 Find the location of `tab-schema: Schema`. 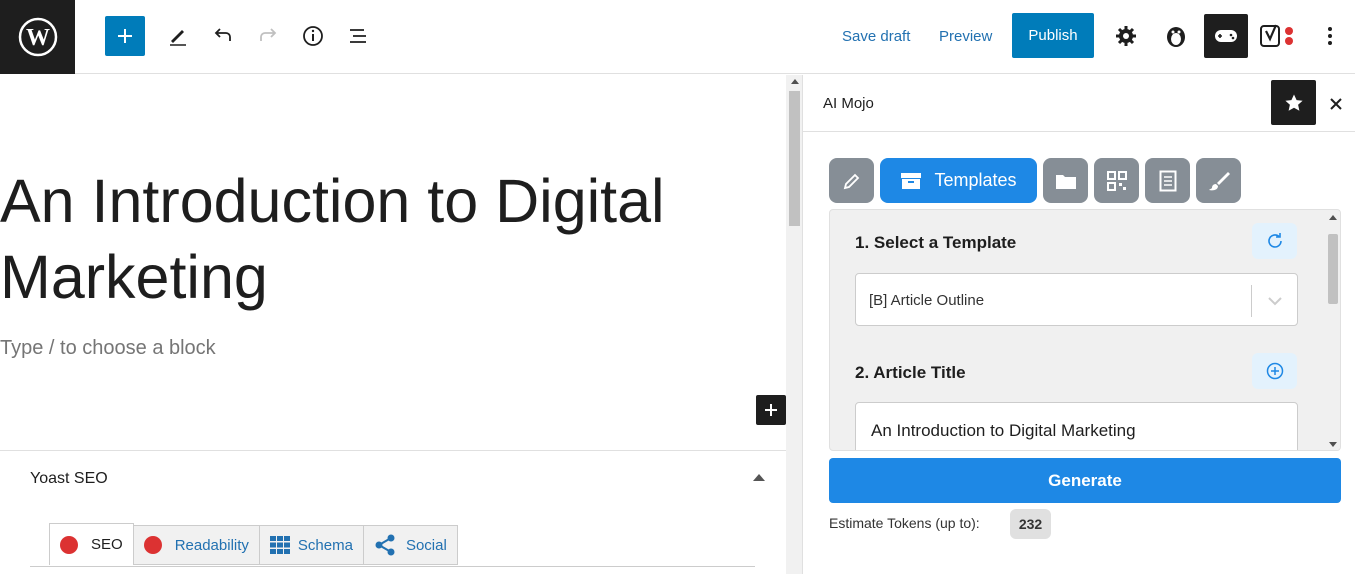

tab-schema: Schema is located at coordinates (311, 545).